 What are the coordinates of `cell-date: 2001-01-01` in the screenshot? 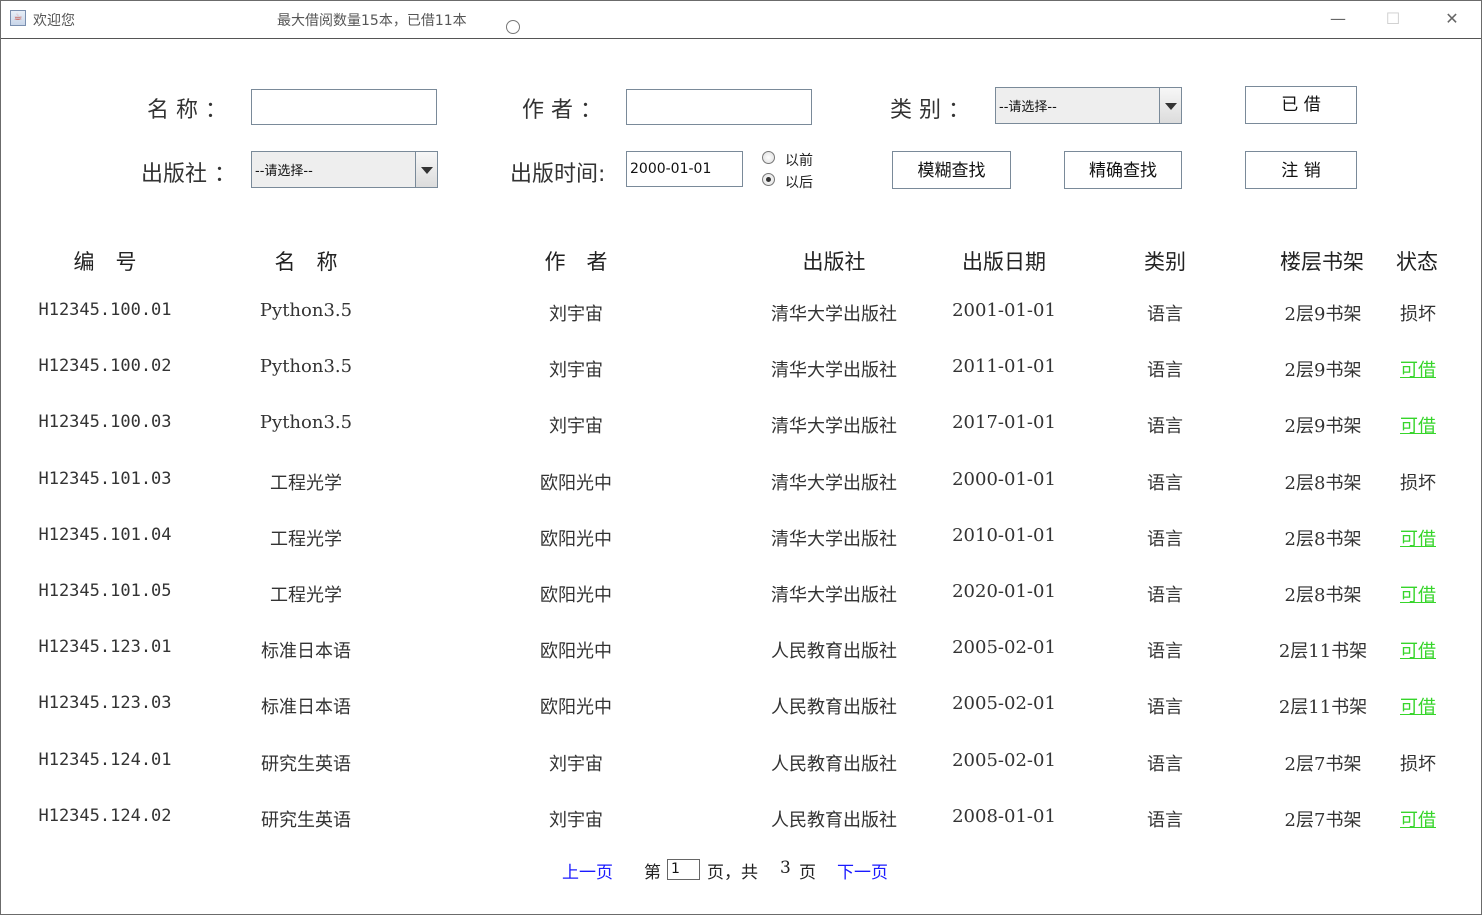 It's located at (1004, 310).